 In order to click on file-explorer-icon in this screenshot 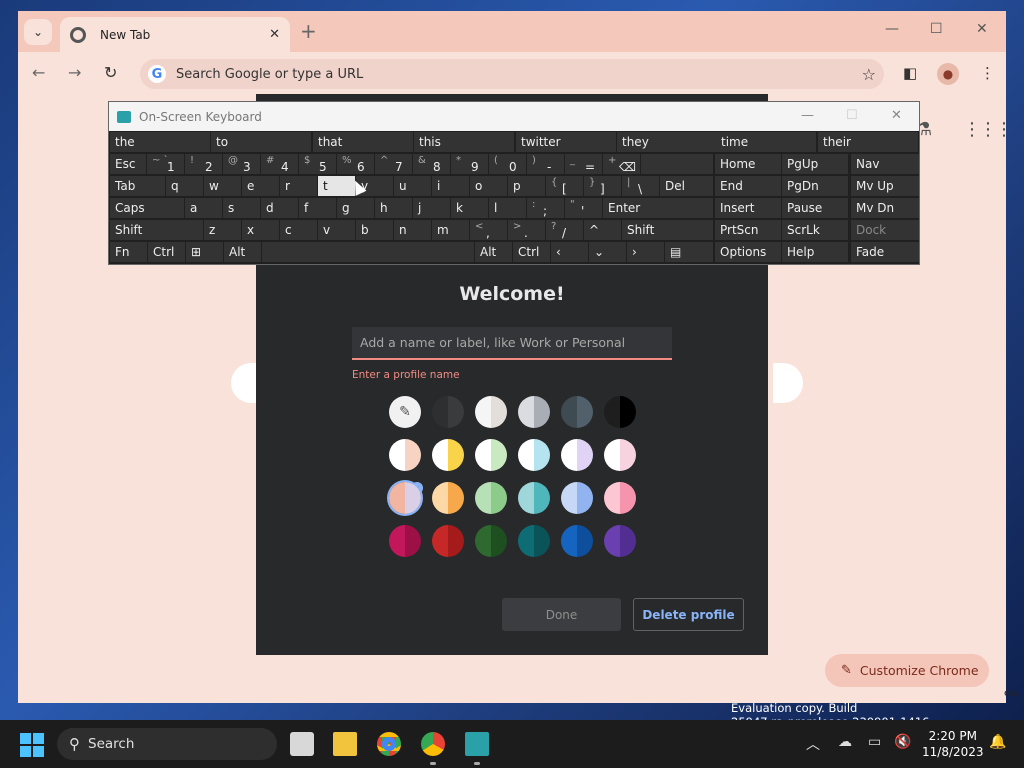, I will do `click(345, 744)`.